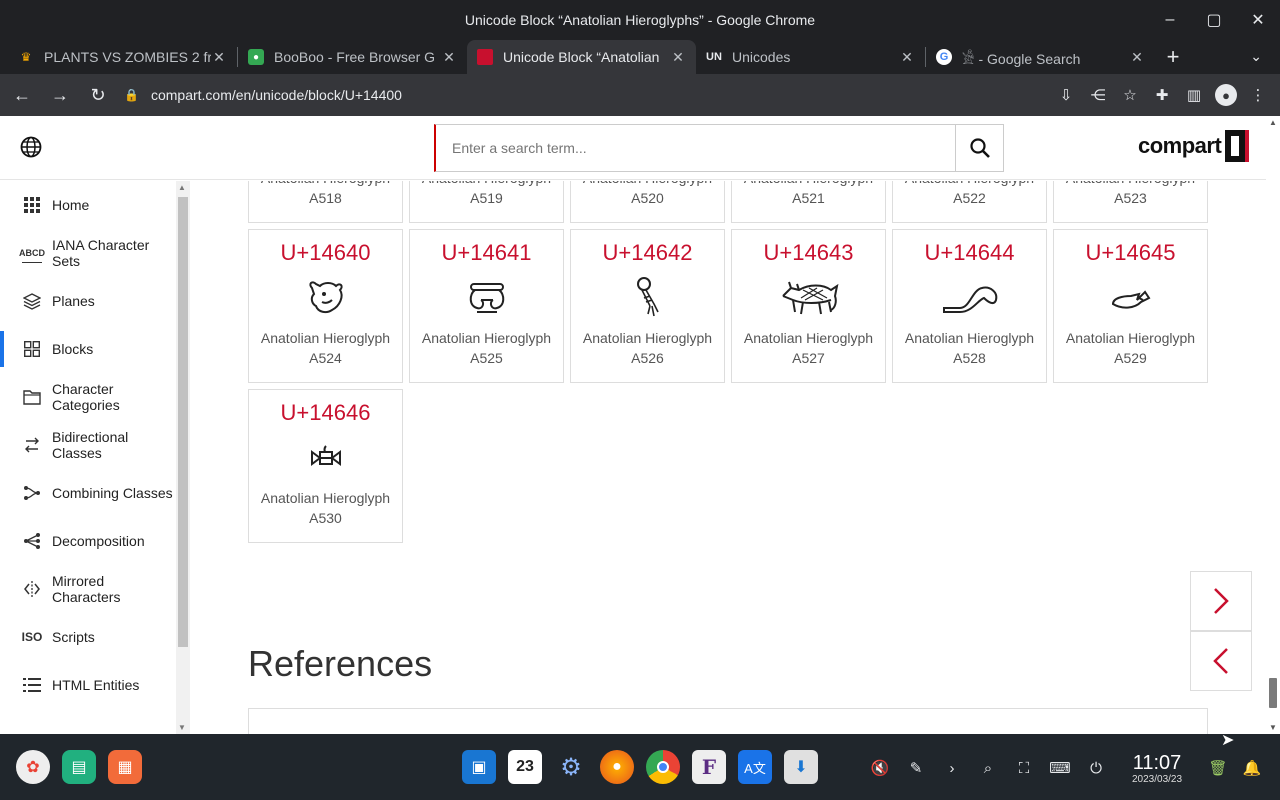  Describe the element at coordinates (808, 348) in the screenshot. I see `character-name: Anatolian Hieroglyph A527` at that location.